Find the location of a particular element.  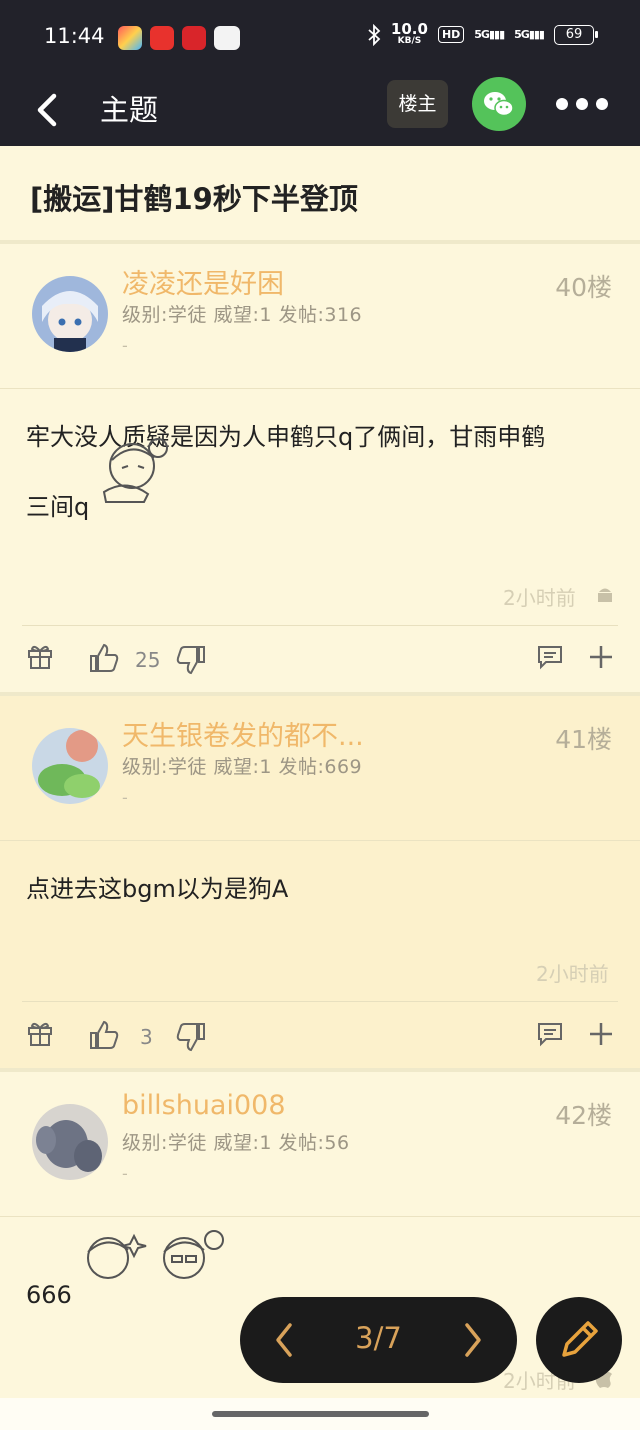

post-text-line: 三间q is located at coordinates (285, 490).